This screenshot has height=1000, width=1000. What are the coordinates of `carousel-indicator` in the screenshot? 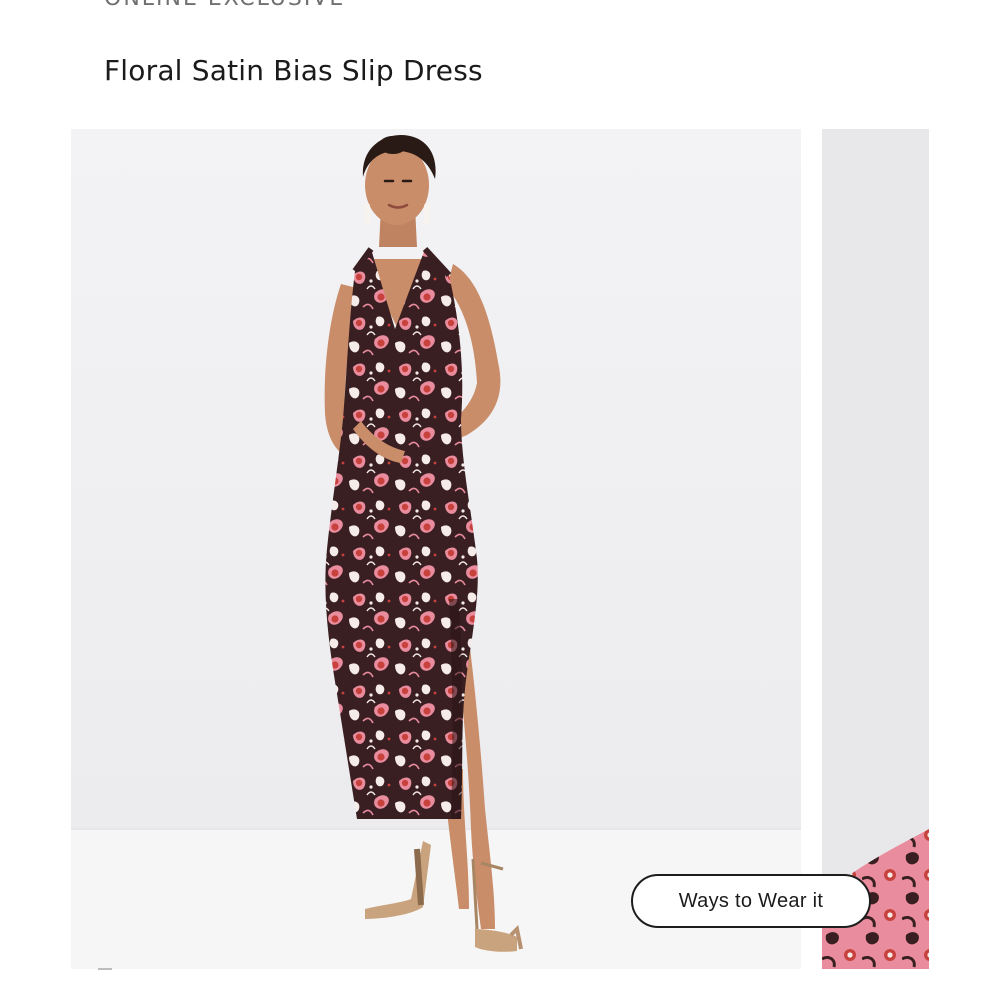 It's located at (105, 969).